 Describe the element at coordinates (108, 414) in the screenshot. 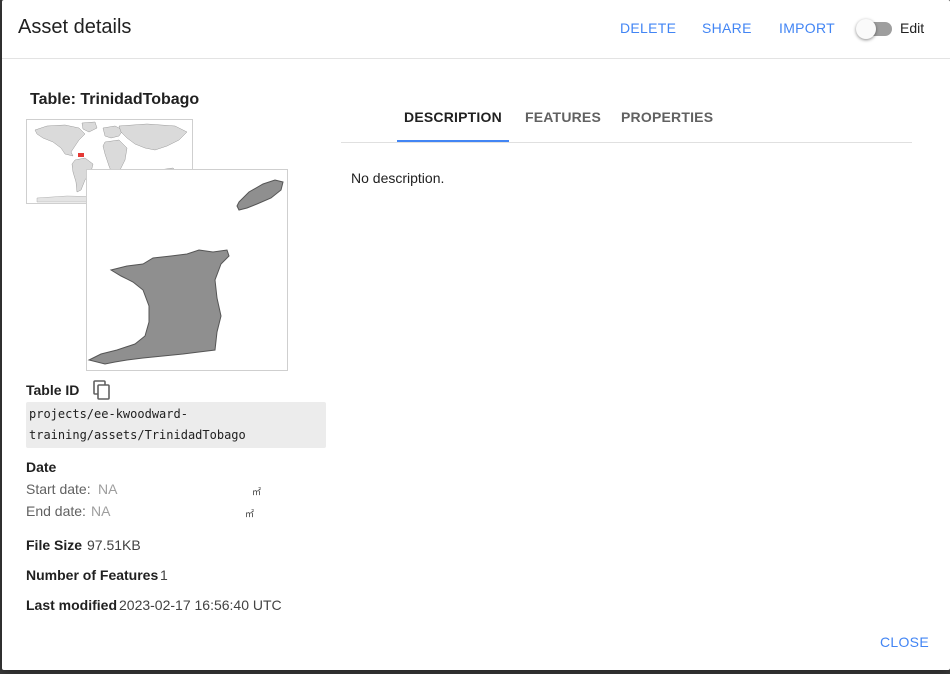

I see `table-id-line-1: projects/ee-kwoodward-` at that location.